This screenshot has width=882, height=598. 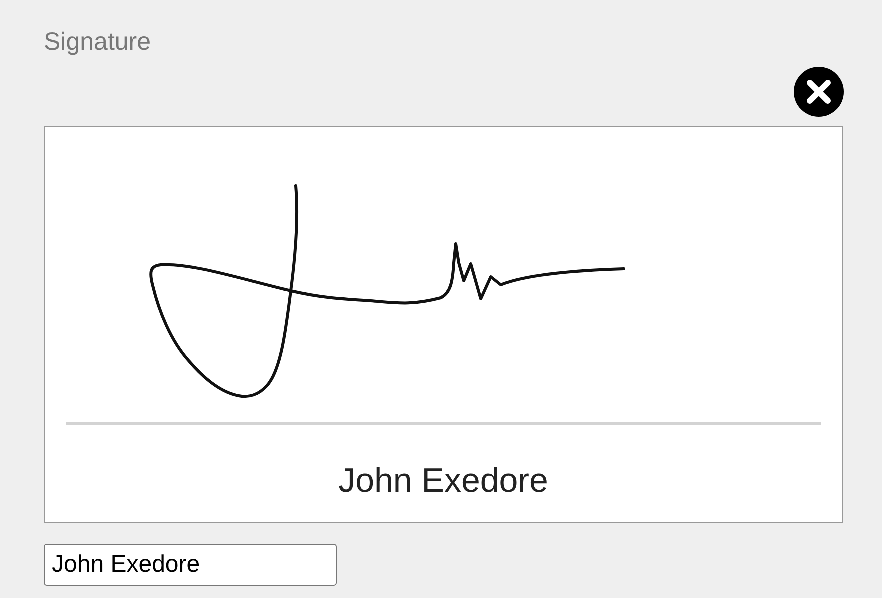 What do you see at coordinates (190, 565) in the screenshot?
I see `name-input-field: John Exedore` at bounding box center [190, 565].